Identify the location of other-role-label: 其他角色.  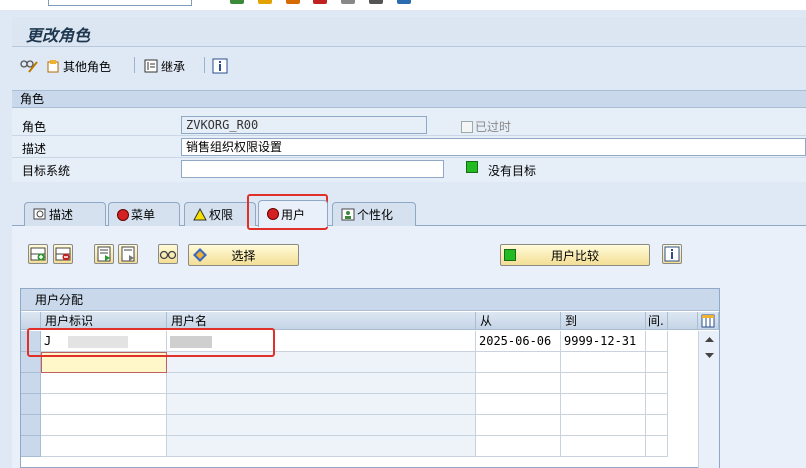
(87, 66).